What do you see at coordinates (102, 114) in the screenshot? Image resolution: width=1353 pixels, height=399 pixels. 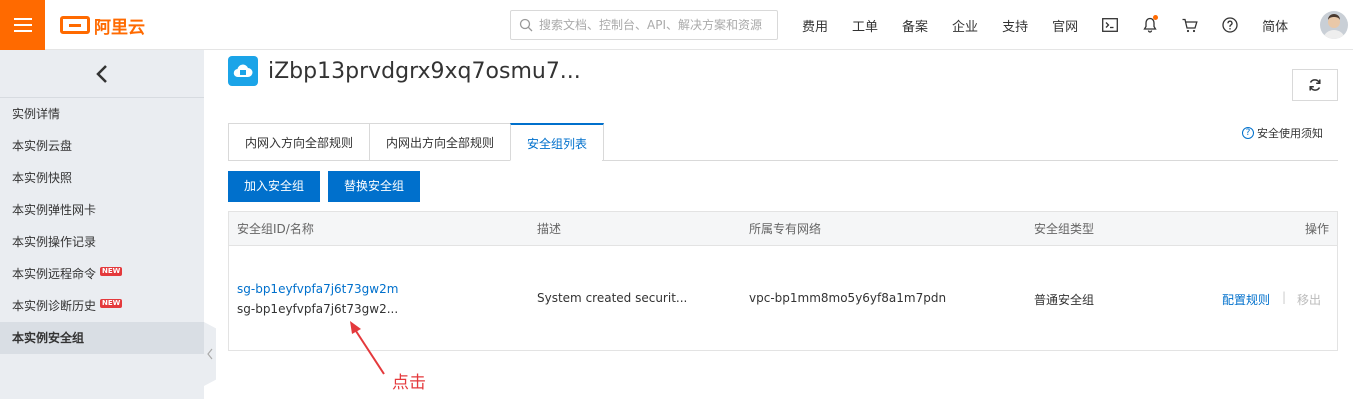 I see `sidebar-item-instance-details: 实例详情` at bounding box center [102, 114].